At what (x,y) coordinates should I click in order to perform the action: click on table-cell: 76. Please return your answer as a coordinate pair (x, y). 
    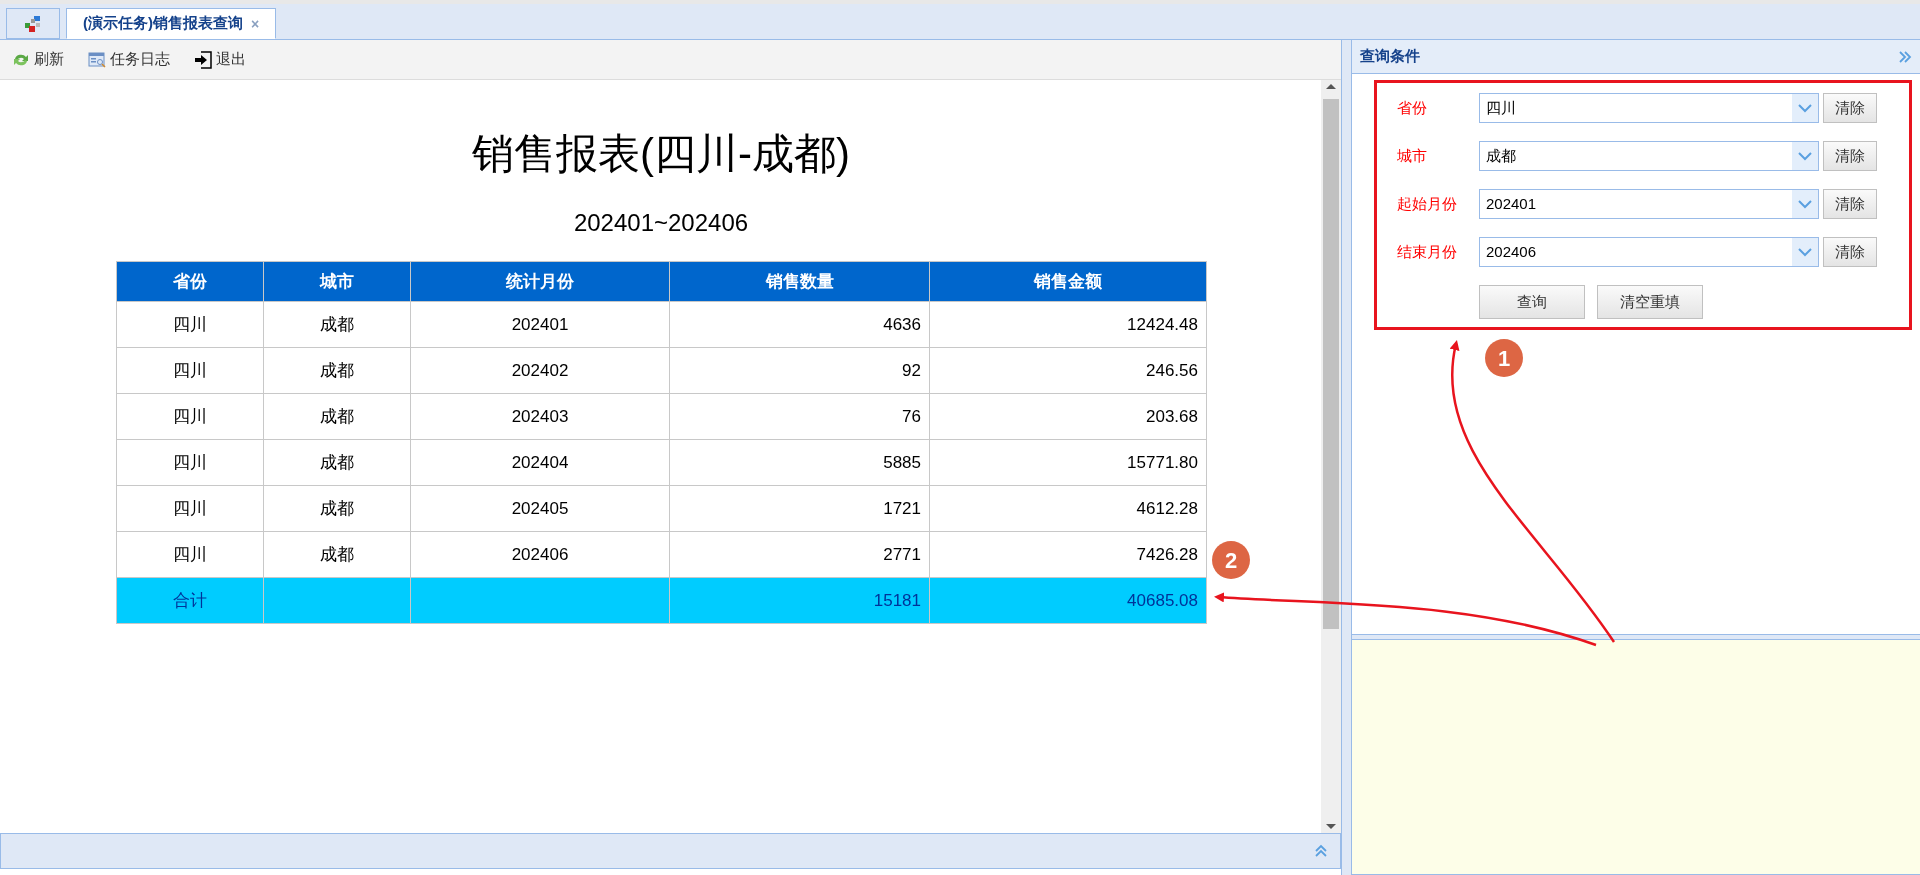
    Looking at the image, I should click on (799, 416).